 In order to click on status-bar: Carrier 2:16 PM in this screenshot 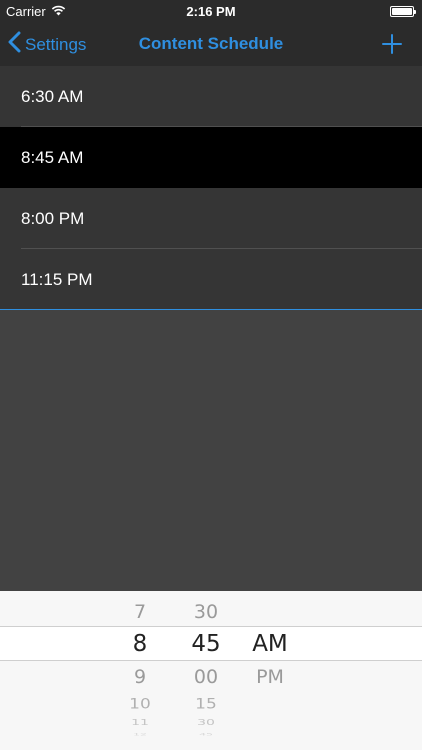, I will do `click(211, 11)`.